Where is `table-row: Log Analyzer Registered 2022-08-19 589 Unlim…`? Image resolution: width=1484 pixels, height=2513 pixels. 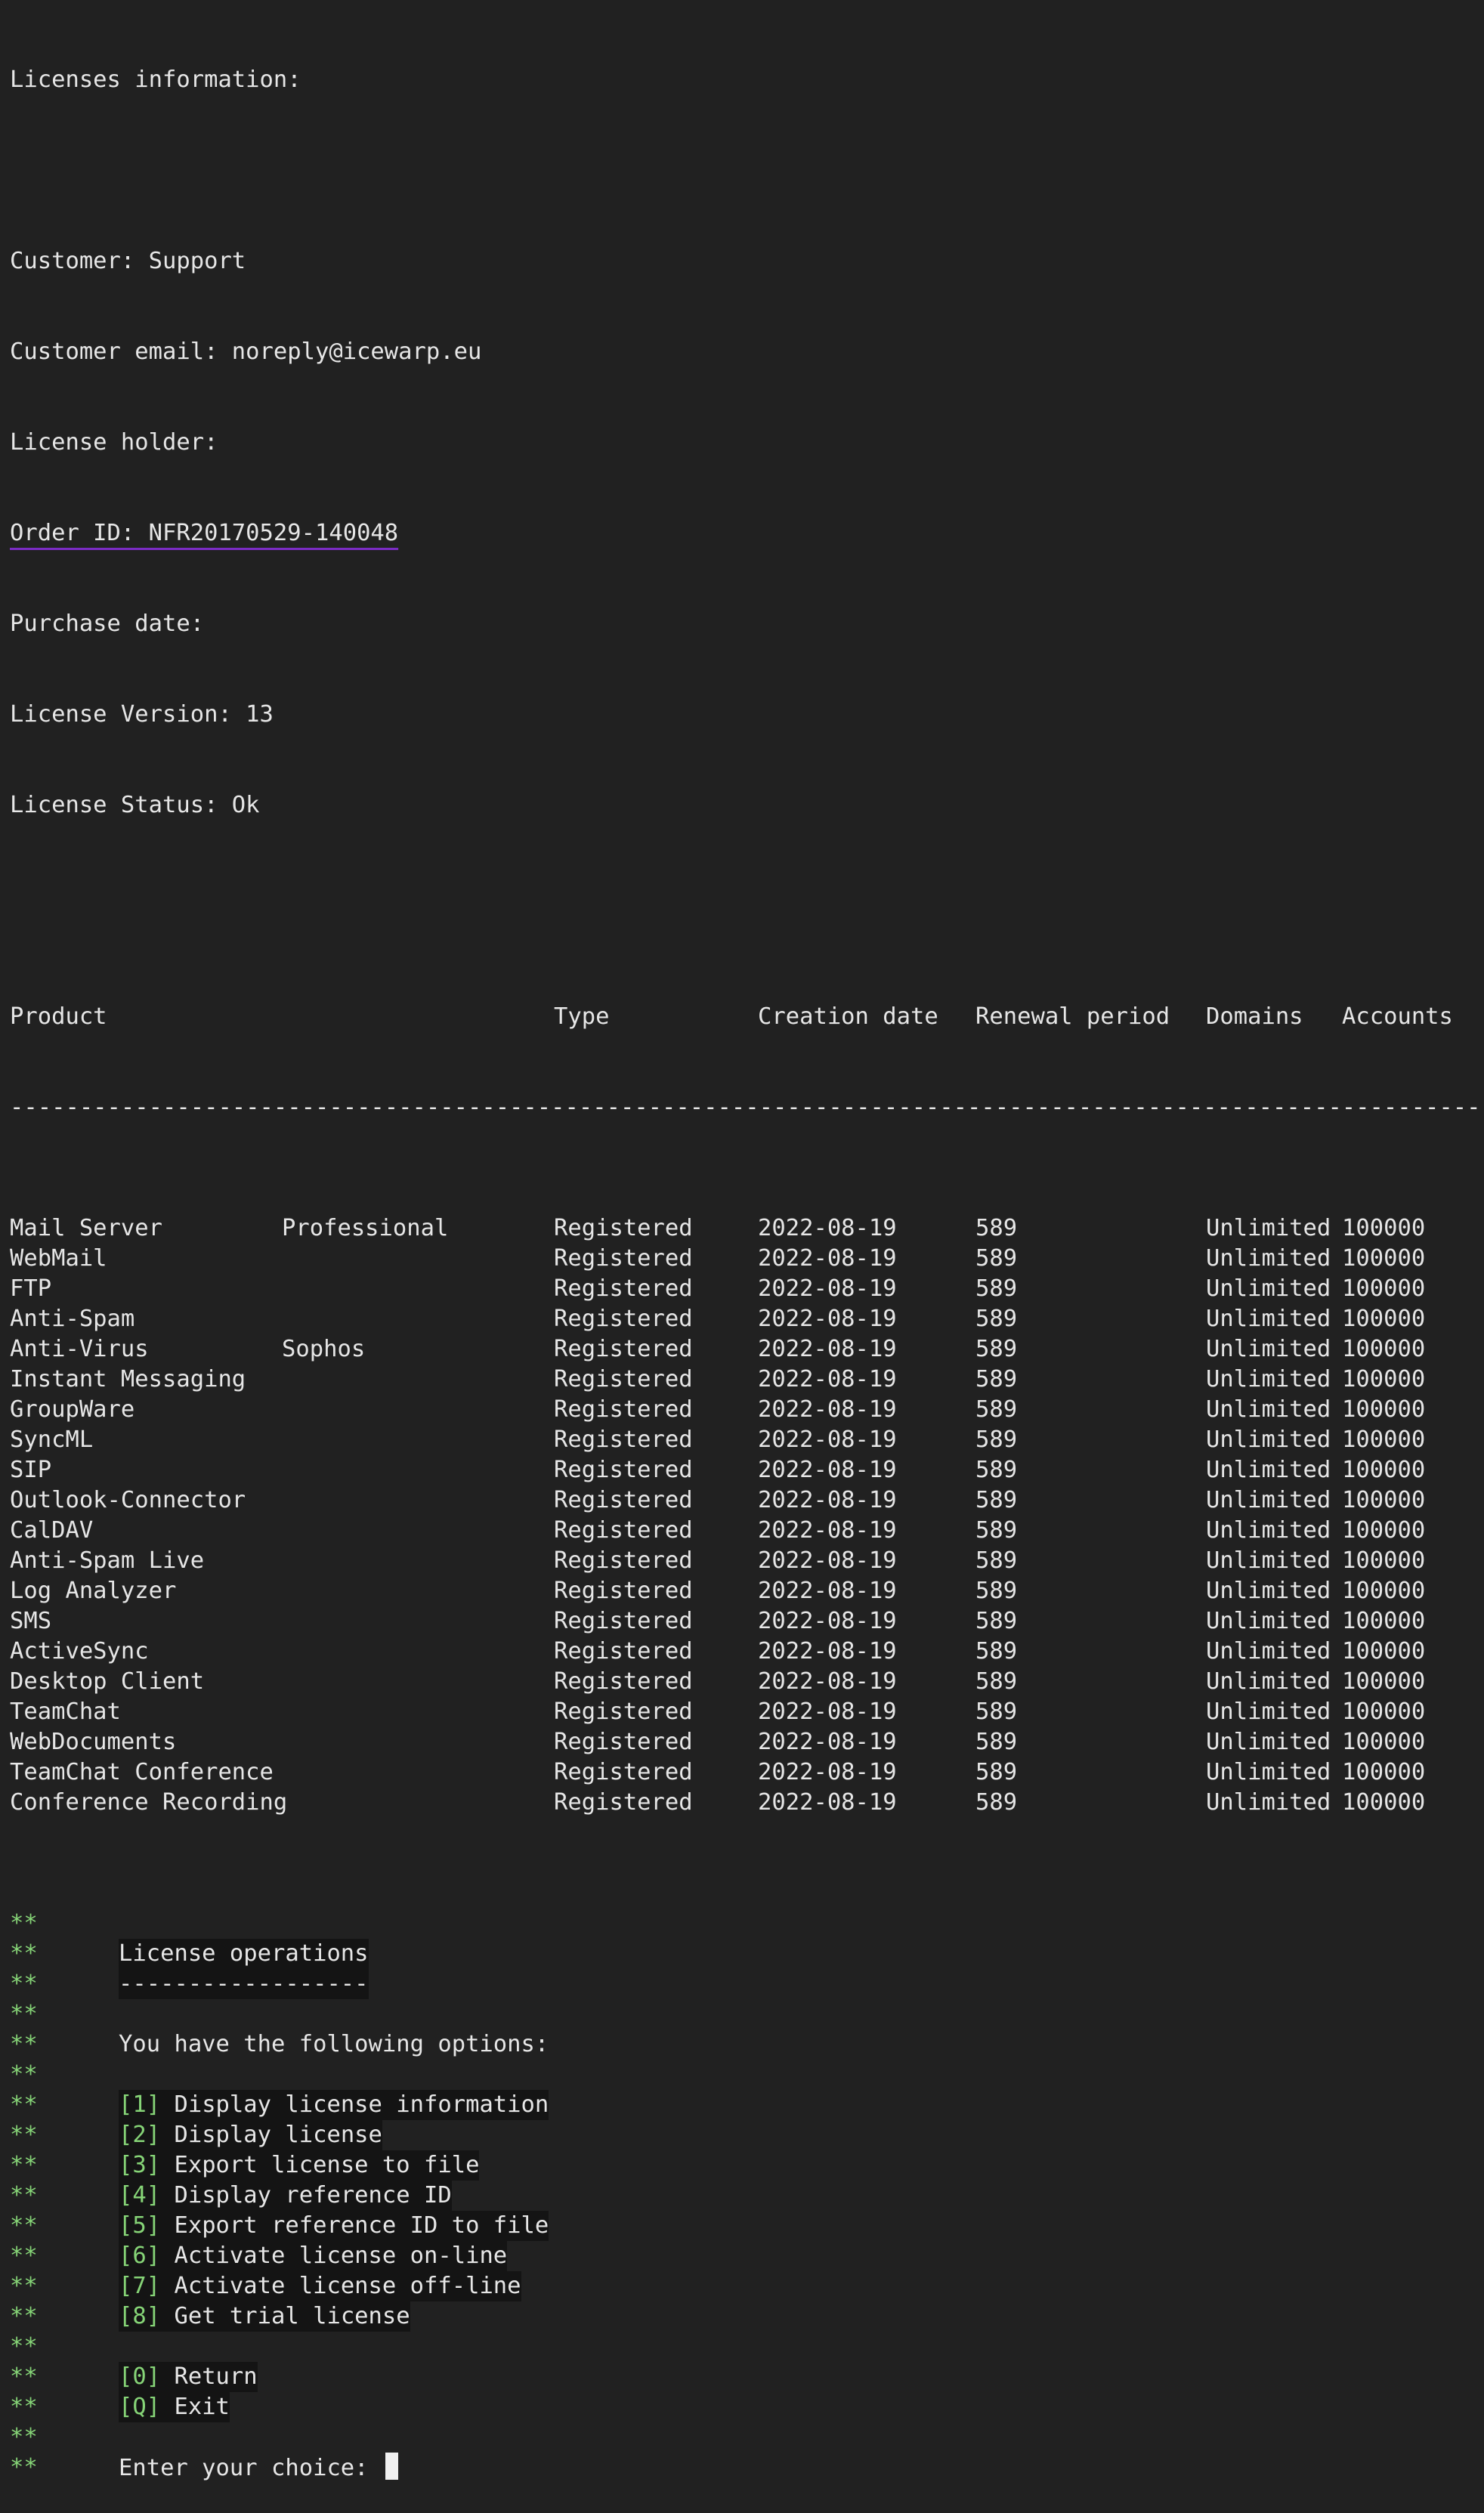
table-row: Log Analyzer Registered 2022-08-19 589 Unlim… is located at coordinates (743, 1591).